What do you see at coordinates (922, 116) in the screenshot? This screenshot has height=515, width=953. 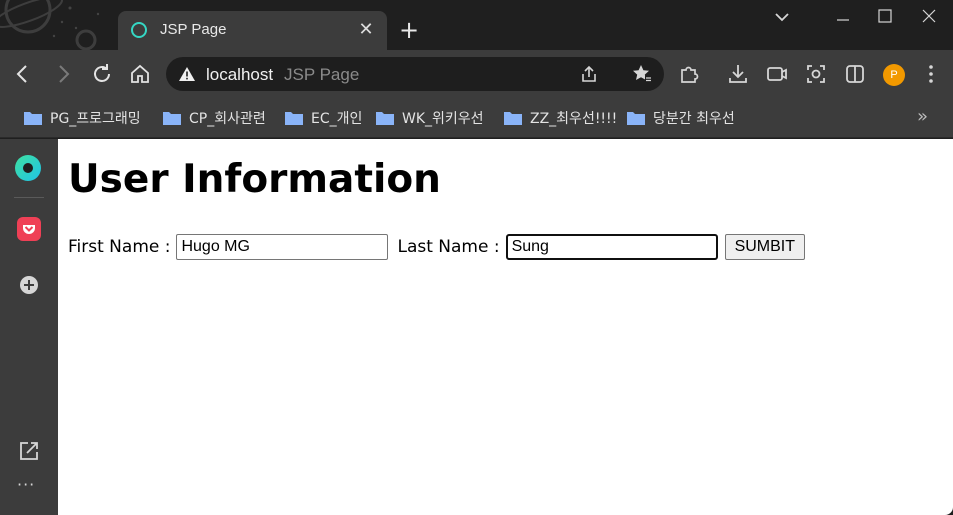 I see `bookmarks-overflow-icon: »` at bounding box center [922, 116].